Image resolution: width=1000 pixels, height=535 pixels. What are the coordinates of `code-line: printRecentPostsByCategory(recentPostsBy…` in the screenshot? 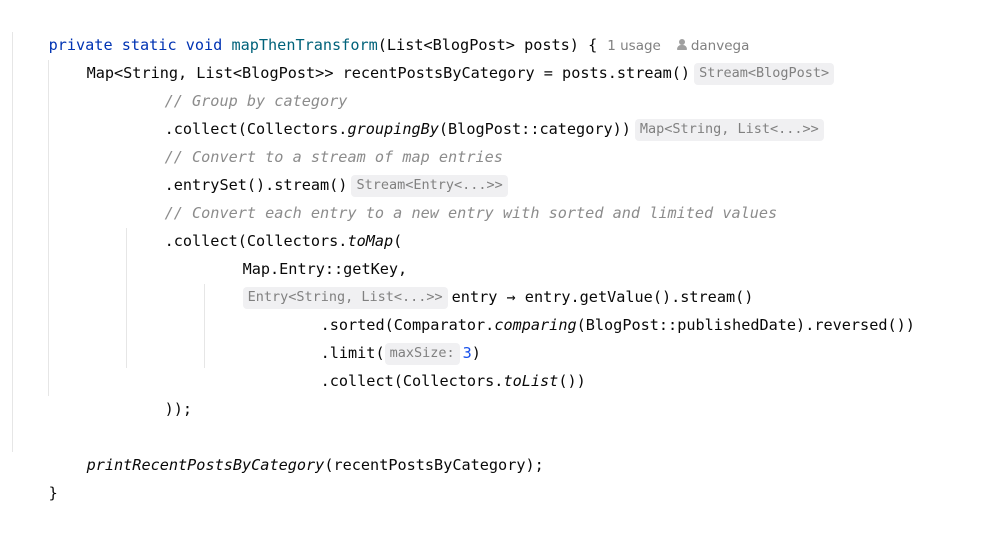 It's located at (297, 448).